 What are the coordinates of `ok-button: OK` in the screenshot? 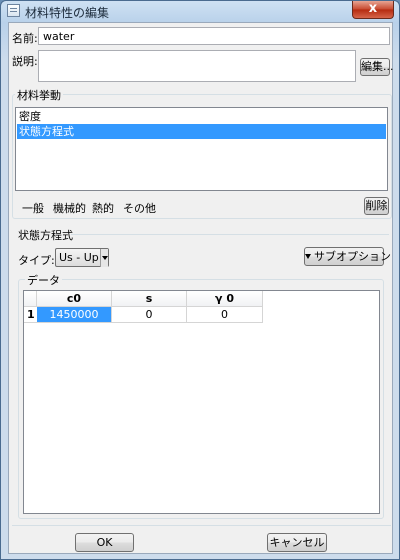 It's located at (104, 542).